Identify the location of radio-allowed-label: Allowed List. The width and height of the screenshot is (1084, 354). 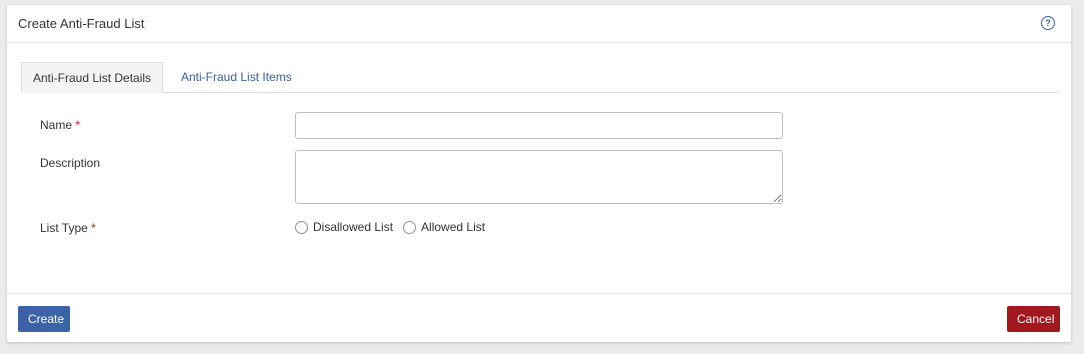
(453, 227).